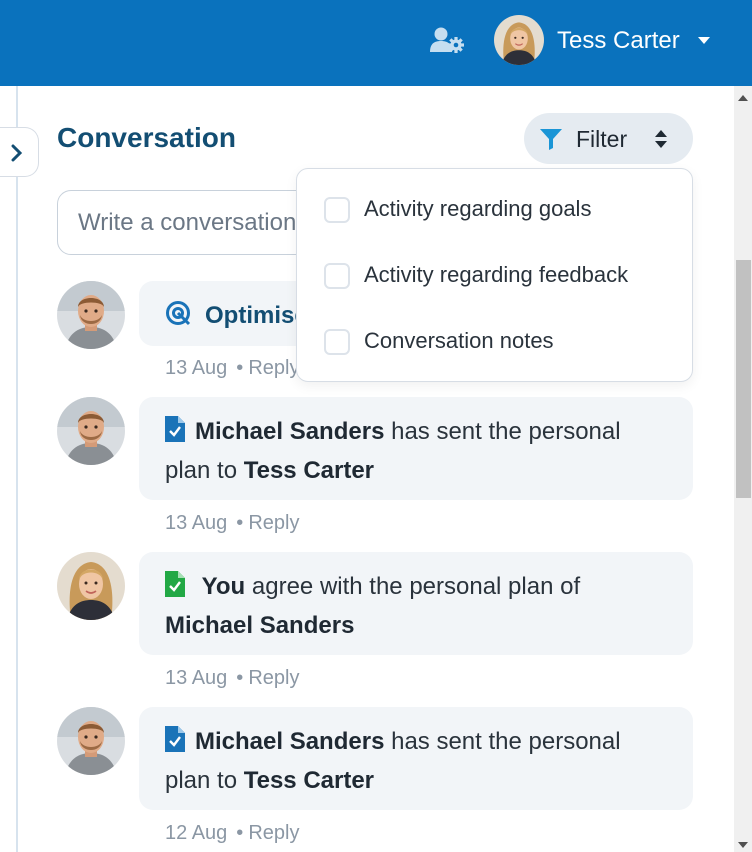 The width and height of the screenshot is (752, 852). I want to click on filter-option-goals: Activity regarding goals, so click(494, 209).